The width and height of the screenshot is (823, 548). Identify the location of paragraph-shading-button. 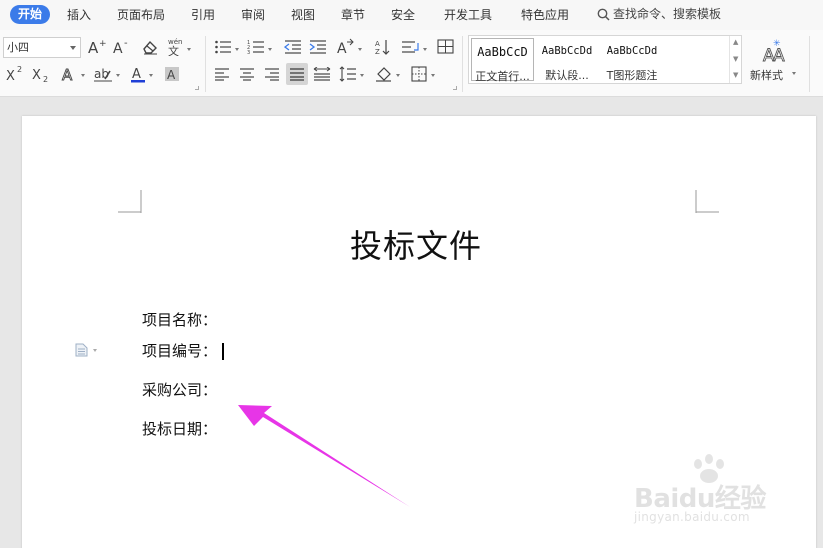
(384, 74).